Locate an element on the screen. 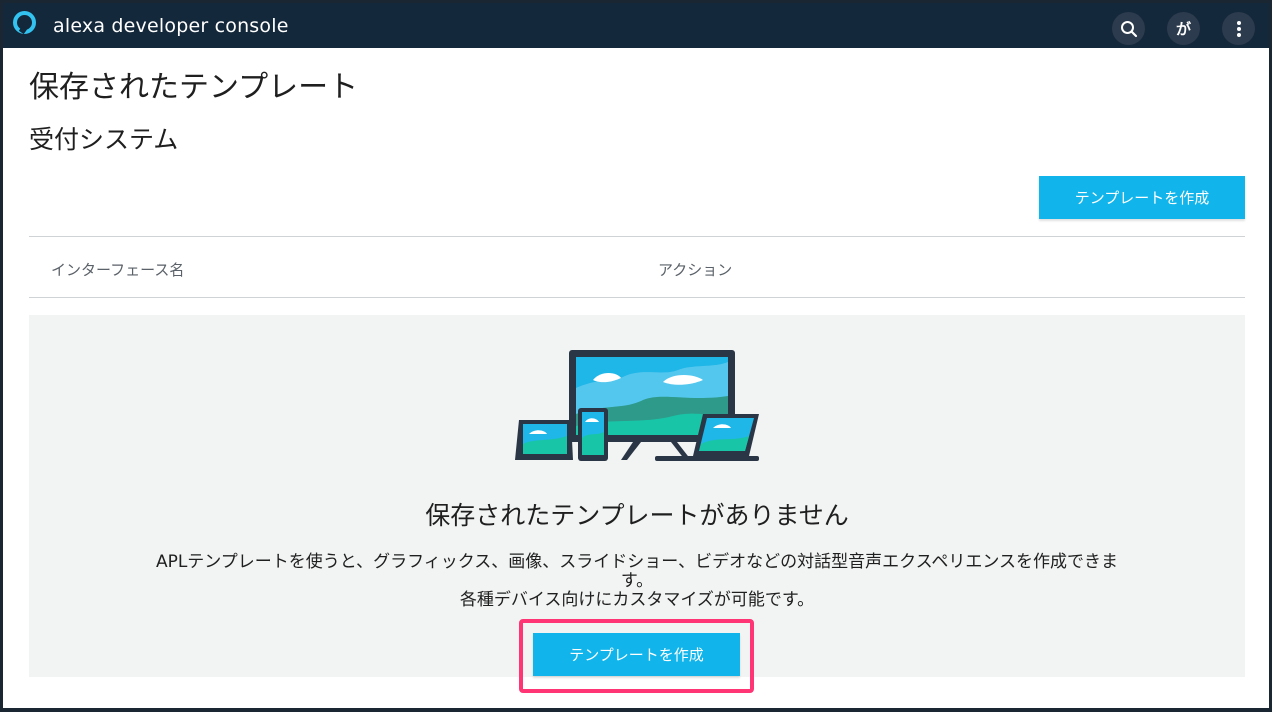 Image resolution: width=1272 pixels, height=712 pixels. column-header-interface-name: インターフェース名 is located at coordinates (118, 270).